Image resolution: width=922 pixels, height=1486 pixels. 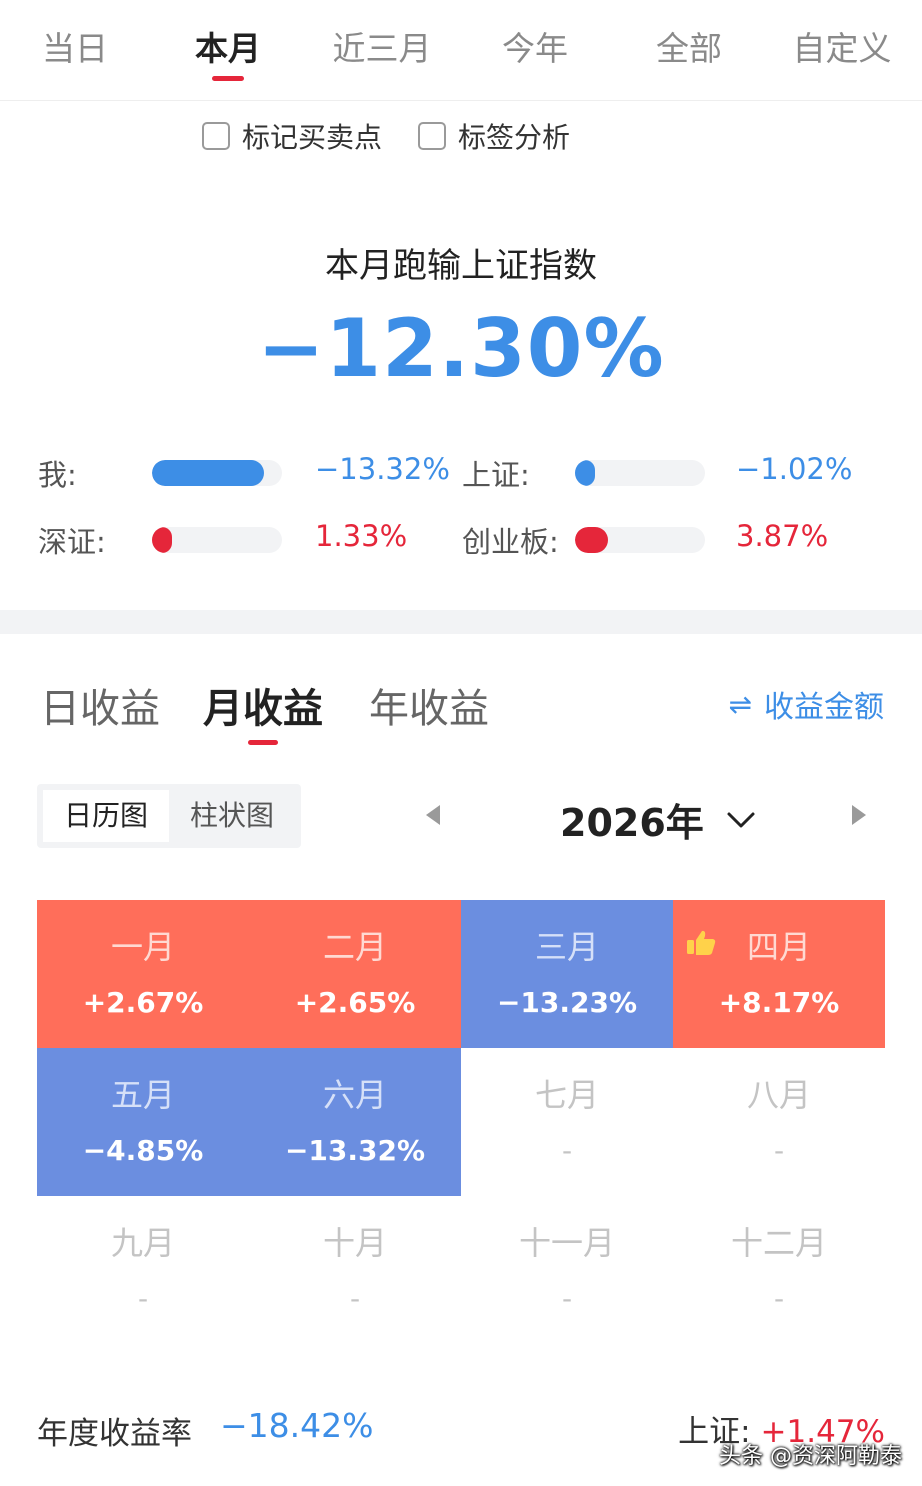 What do you see at coordinates (382, 46) in the screenshot?
I see `tab-last-three-months: 近三月` at bounding box center [382, 46].